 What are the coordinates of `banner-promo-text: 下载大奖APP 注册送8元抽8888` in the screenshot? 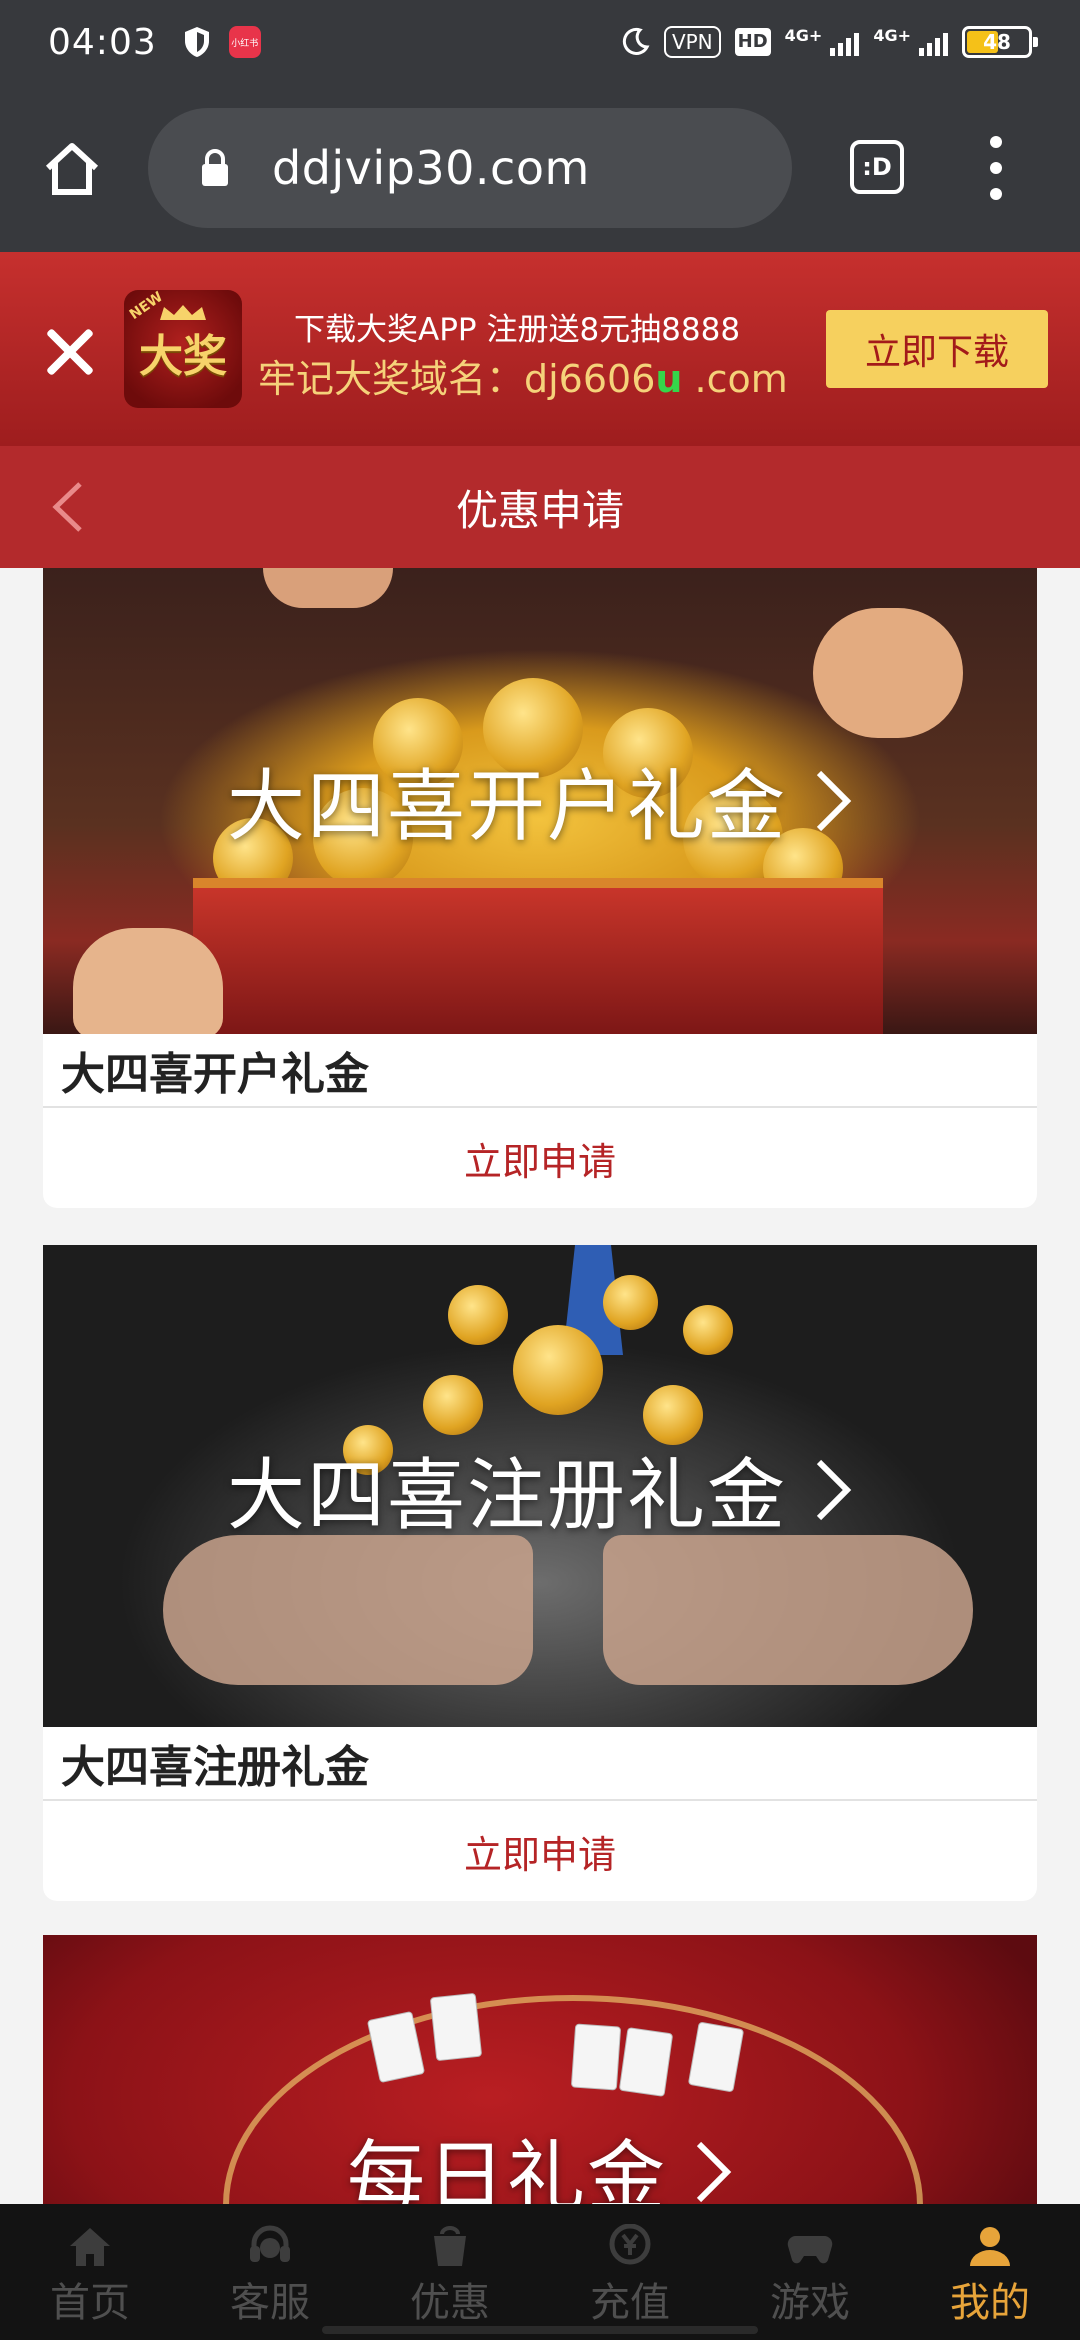 It's located at (517, 330).